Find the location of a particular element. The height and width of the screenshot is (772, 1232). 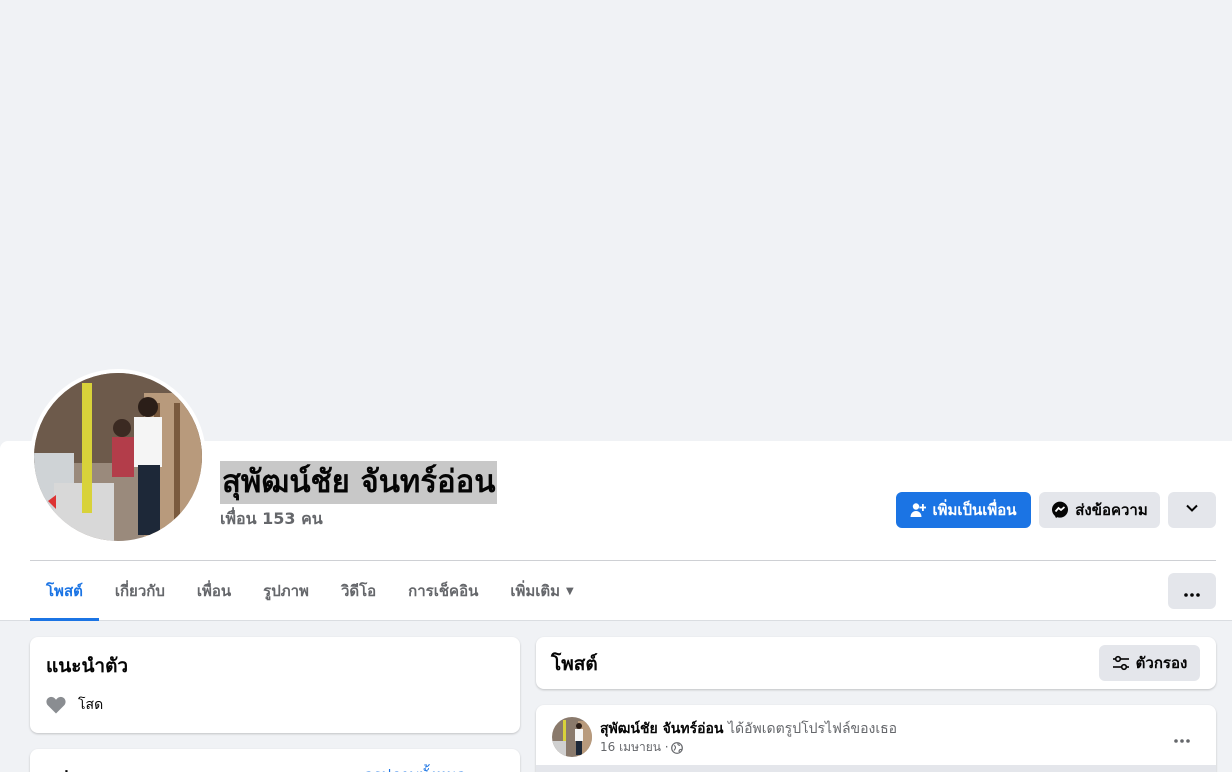

filter-button: ตัวกรอง is located at coordinates (1149, 663).